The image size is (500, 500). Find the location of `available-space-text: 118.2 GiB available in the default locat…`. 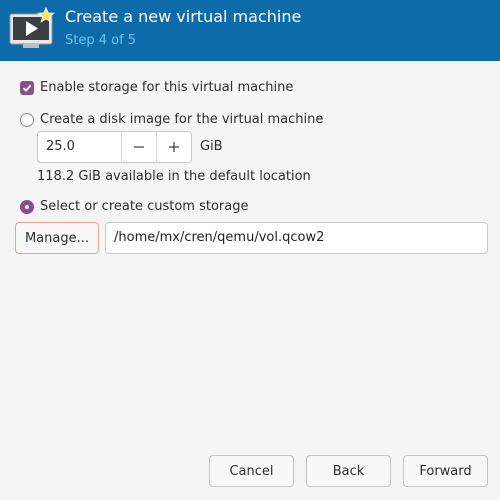

available-space-text: 118.2 GiB available in the default locat… is located at coordinates (174, 176).